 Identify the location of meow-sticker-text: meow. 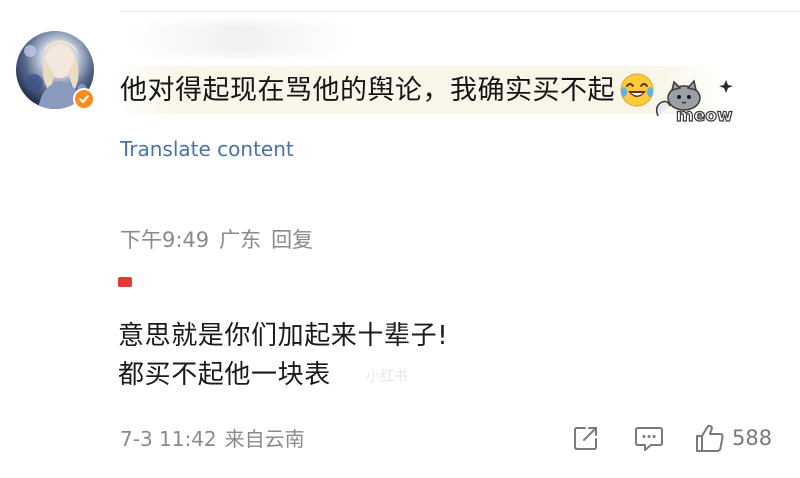
(704, 116).